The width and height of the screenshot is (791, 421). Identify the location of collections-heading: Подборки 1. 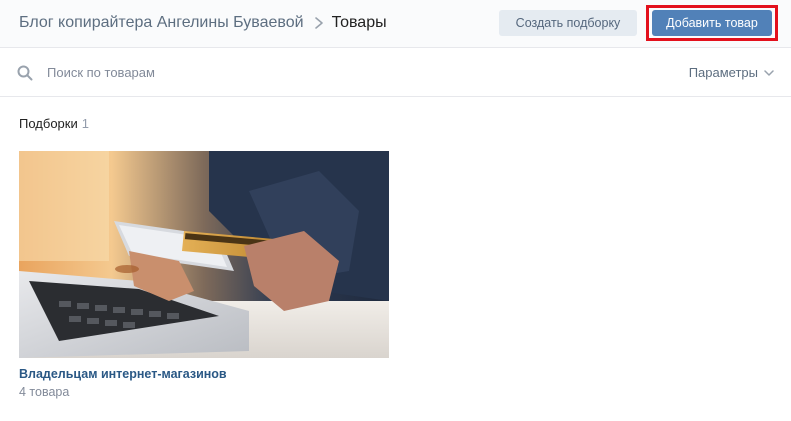
(54, 123).